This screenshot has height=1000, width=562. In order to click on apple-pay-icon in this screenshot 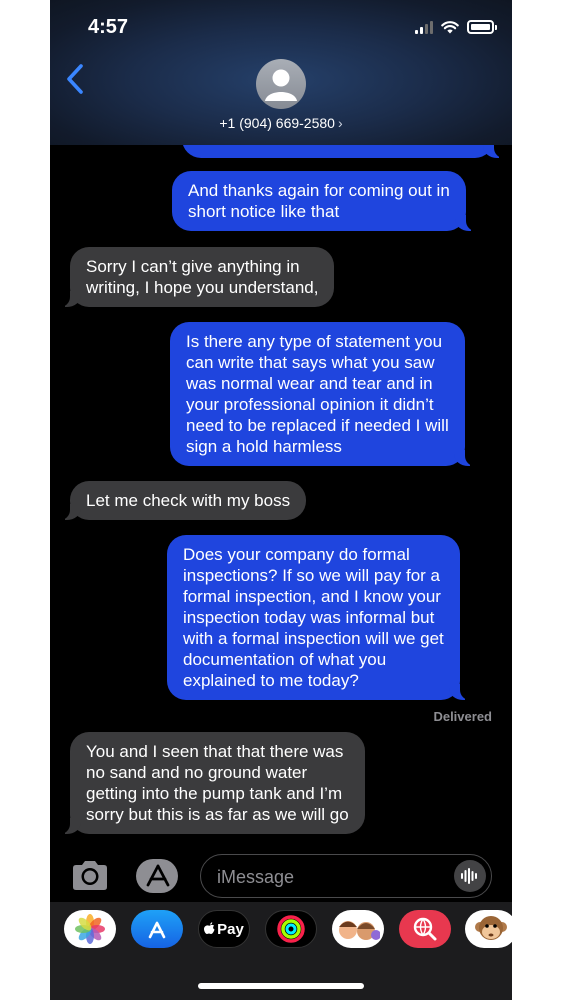, I will do `click(209, 928)`.